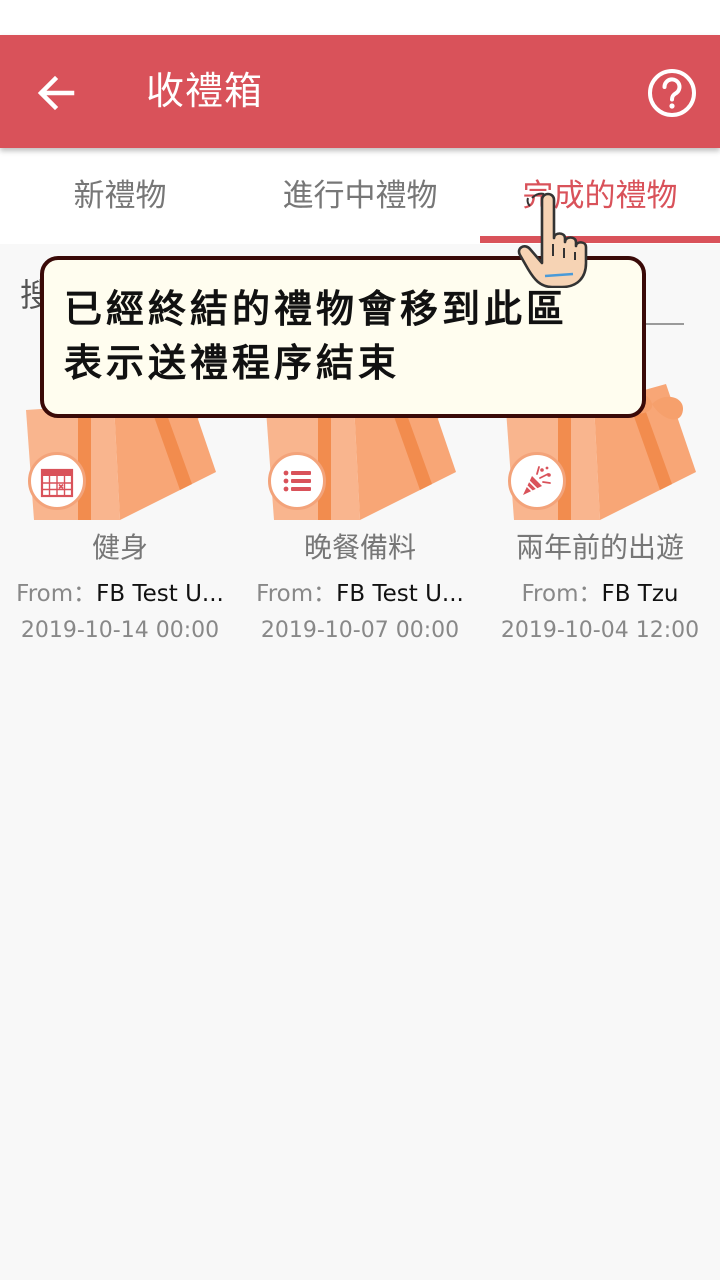 This screenshot has width=720, height=1280. I want to click on page-title: 收禮箱, so click(205, 91).